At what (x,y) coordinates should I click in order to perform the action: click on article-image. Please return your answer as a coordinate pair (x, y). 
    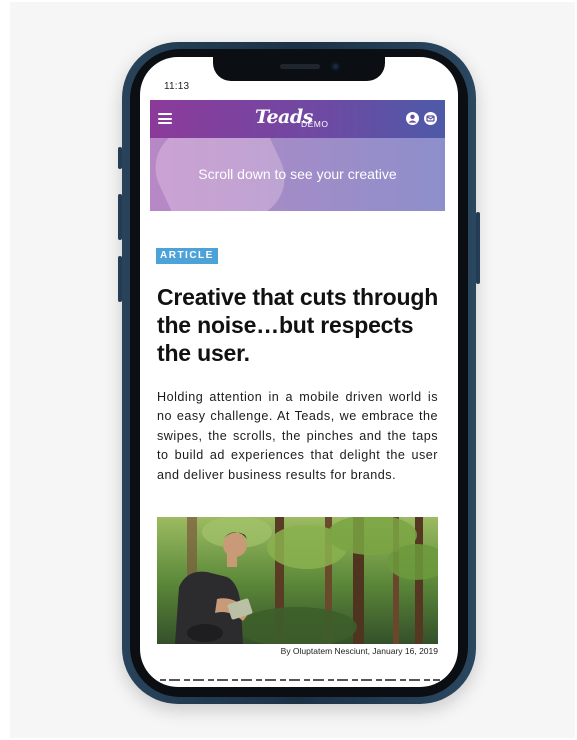
    Looking at the image, I should click on (297, 580).